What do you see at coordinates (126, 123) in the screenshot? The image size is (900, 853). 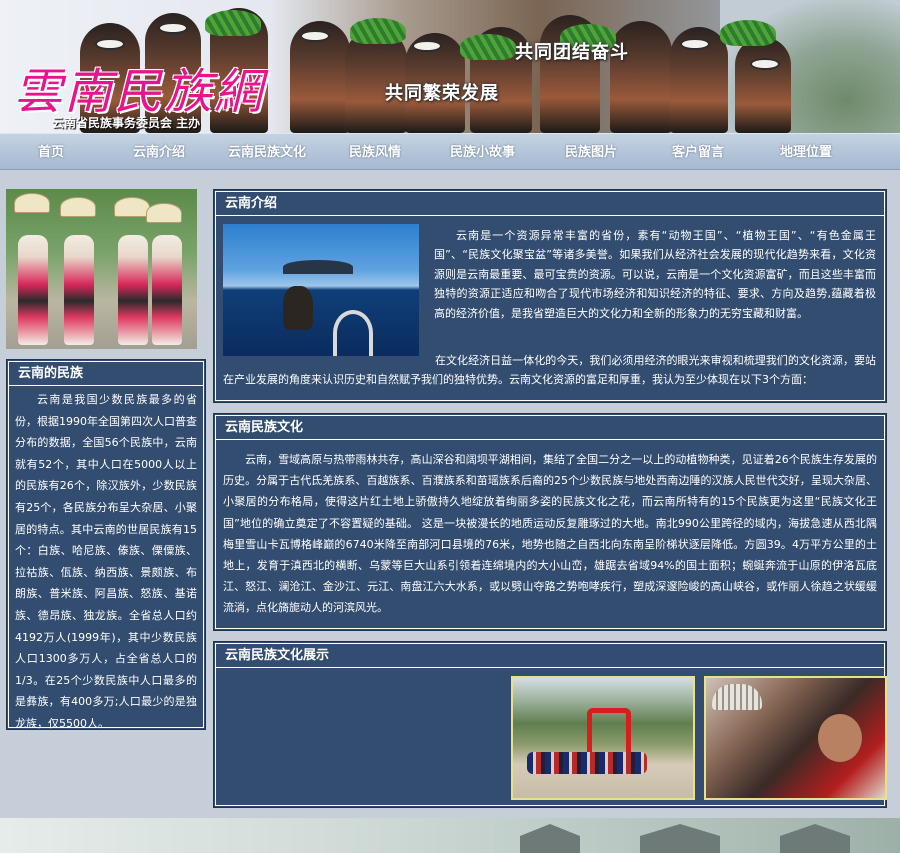 I see `host-label: 云南省民族事务委员会 主办` at bounding box center [126, 123].